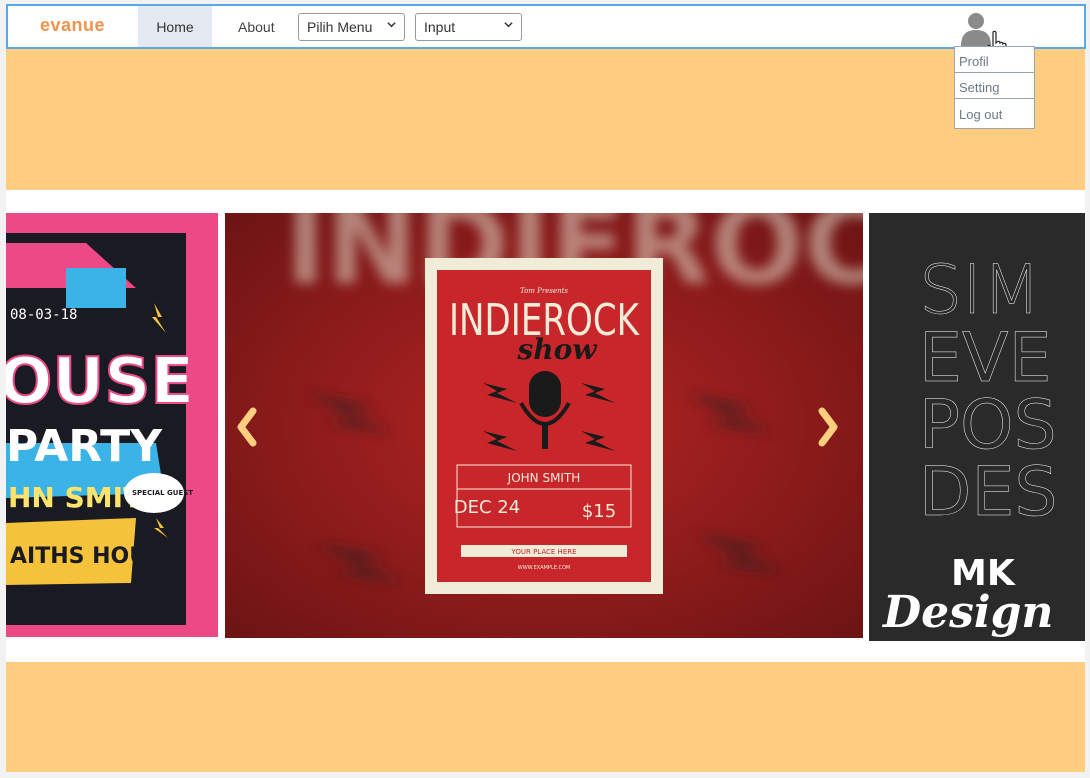 The image size is (1090, 778). Describe the element at coordinates (544, 568) in the screenshot. I see `poster-website: WWW.EXAMPLE.COM` at that location.